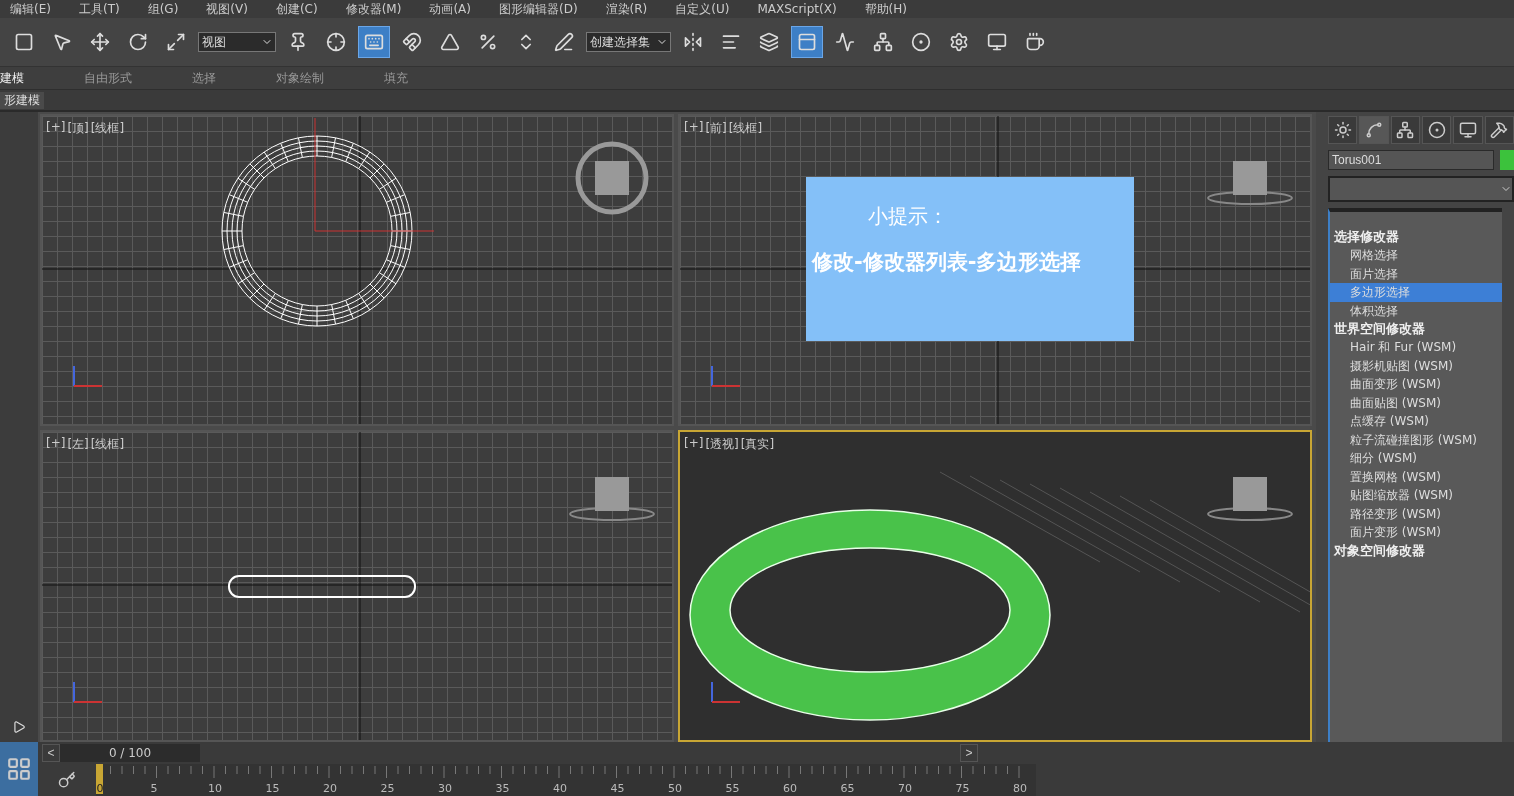 The image size is (1514, 796). What do you see at coordinates (108, 78) in the screenshot?
I see `ribbon-tab: 自由形式` at bounding box center [108, 78].